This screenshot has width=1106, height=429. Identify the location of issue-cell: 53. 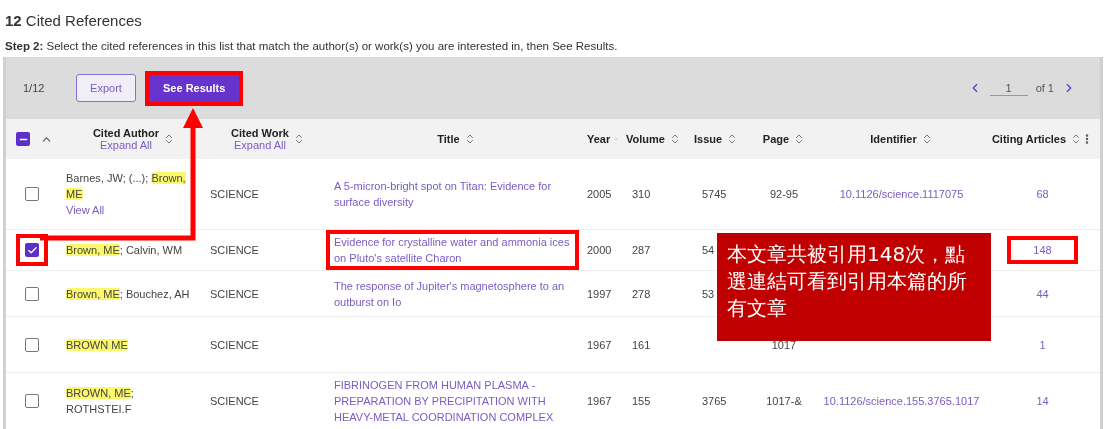
(708, 293).